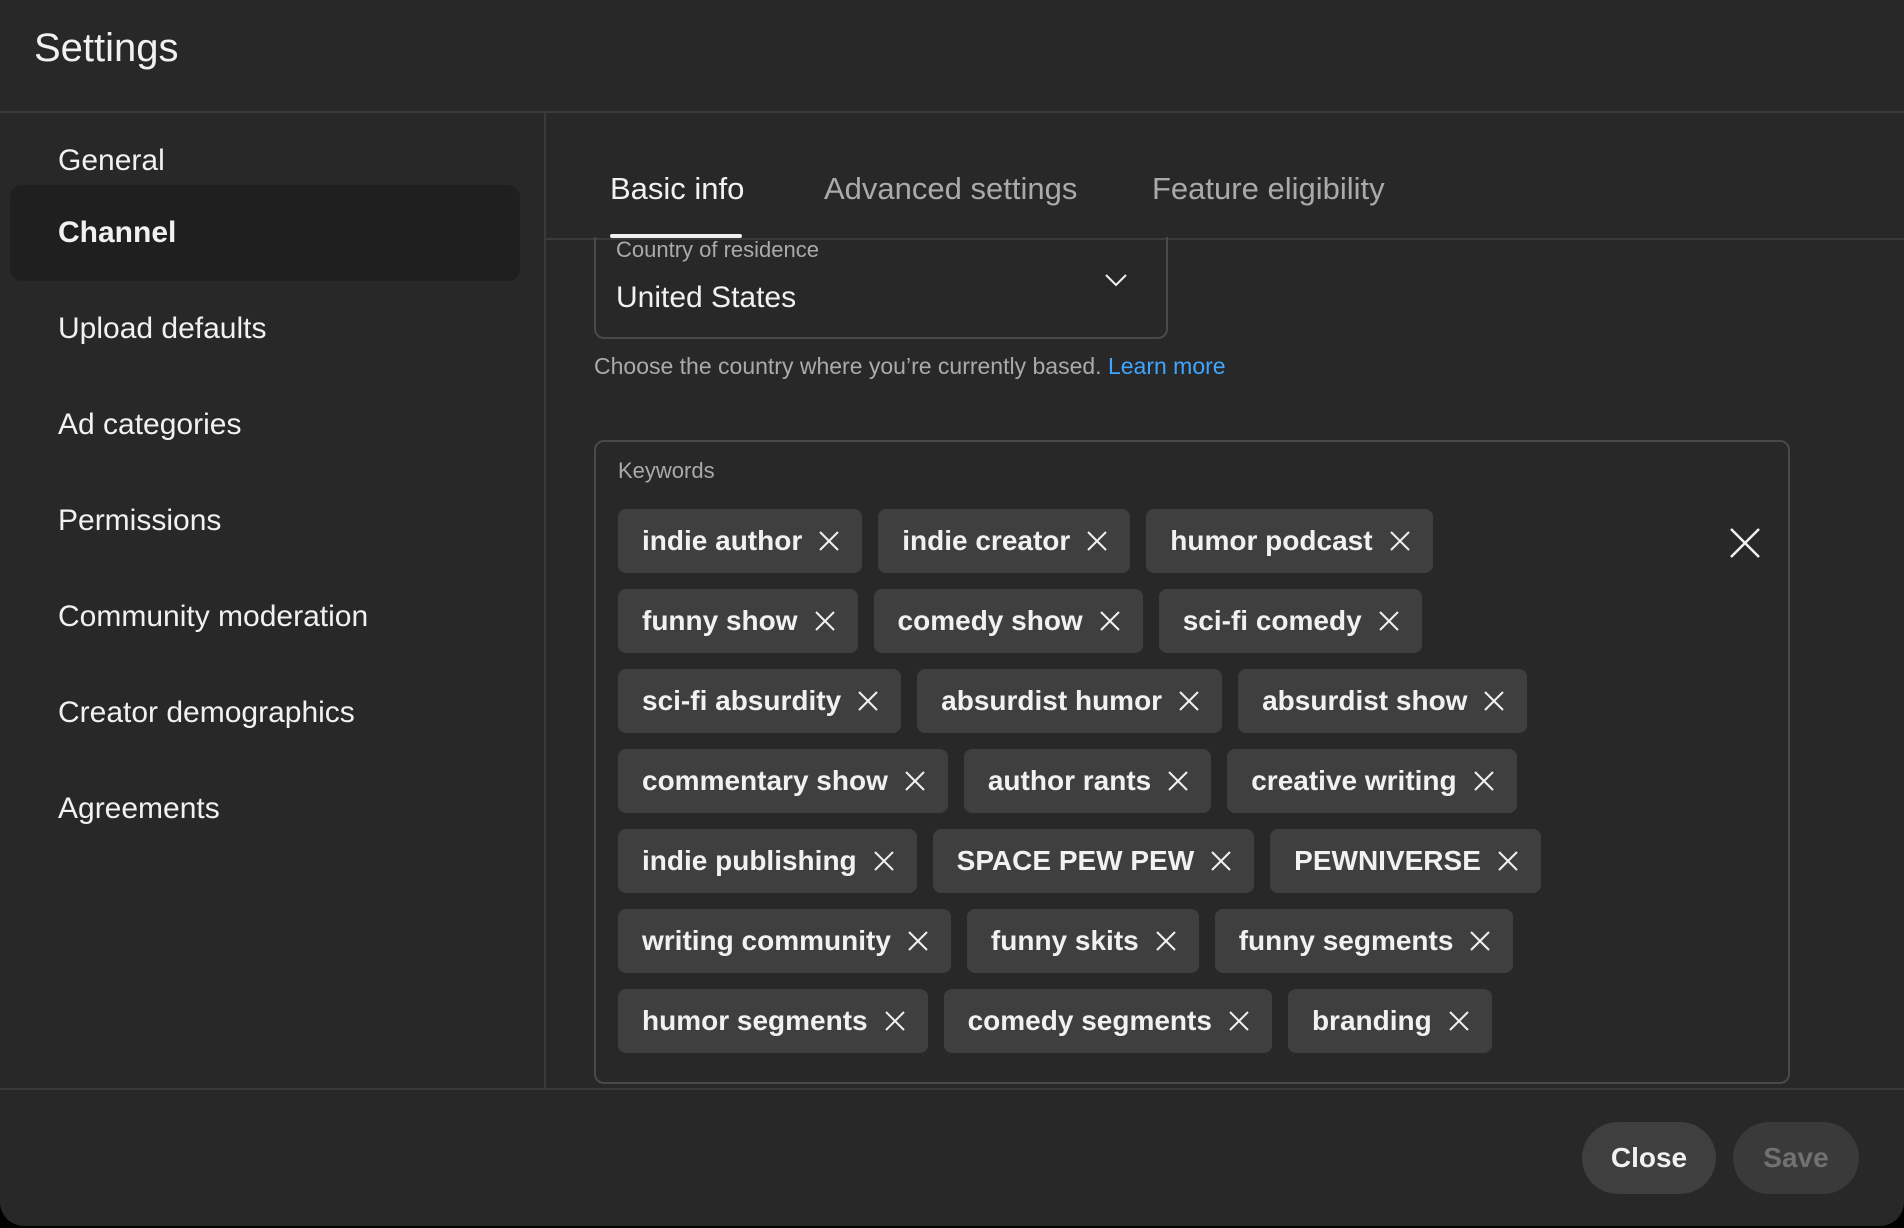 This screenshot has height=1228, width=1904. I want to click on keyword-chip-label: humor segments, so click(755, 1020).